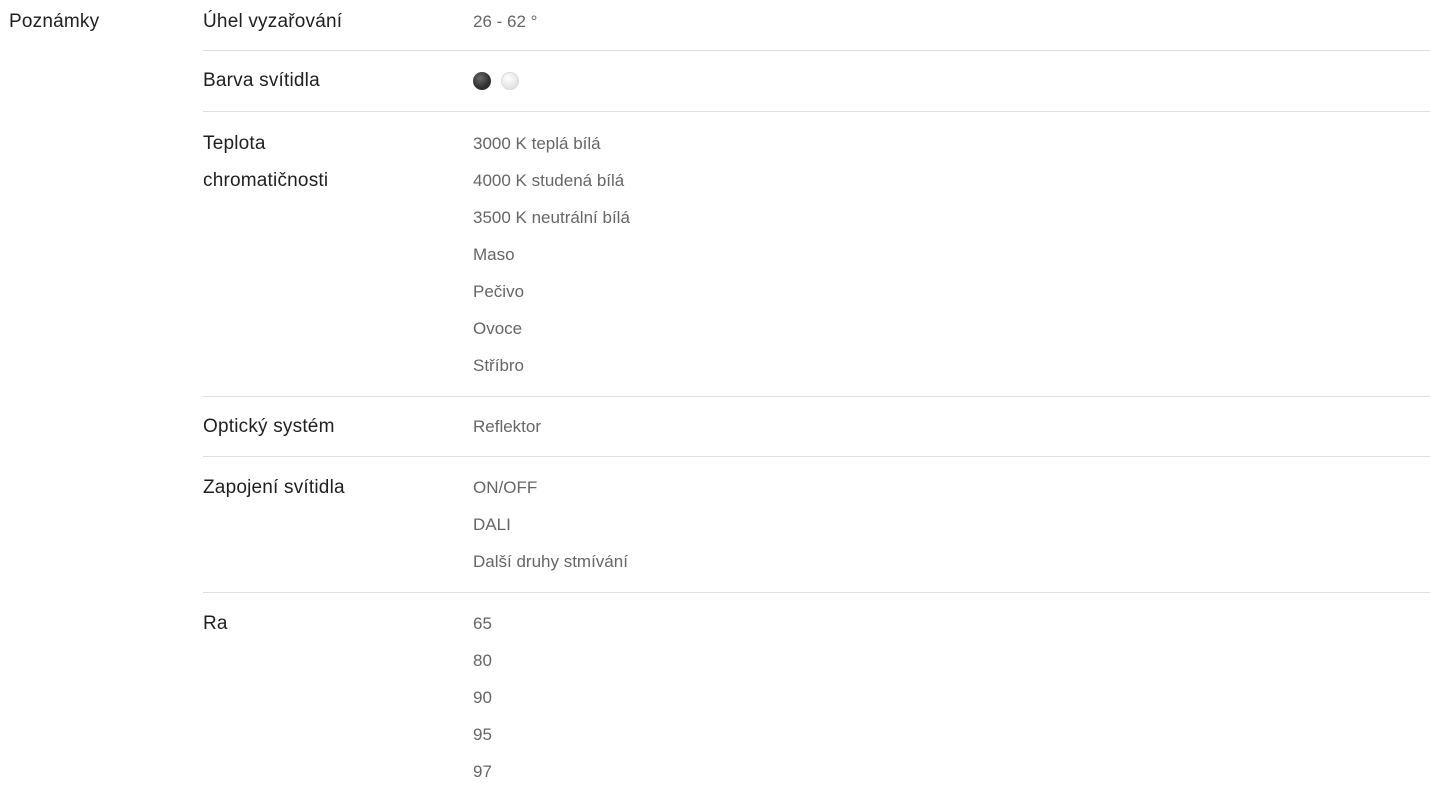 The image size is (1430, 794). Describe the element at coordinates (505, 487) in the screenshot. I see `spec-value: ON/OFF` at that location.